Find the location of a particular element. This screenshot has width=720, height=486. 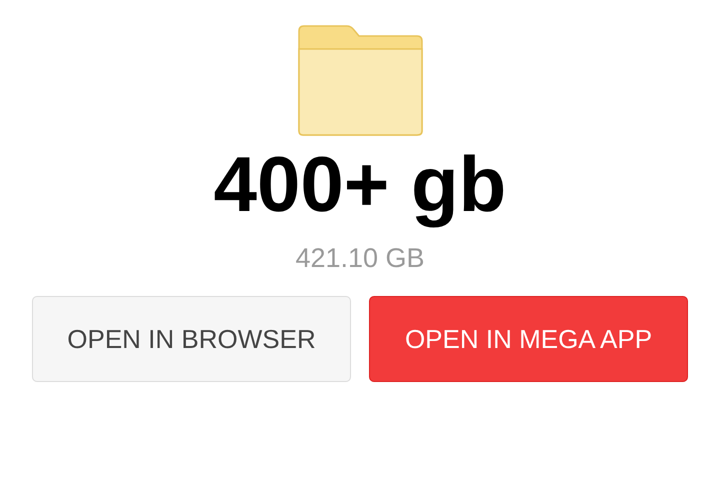

folder-name: 400+ gb is located at coordinates (360, 184).